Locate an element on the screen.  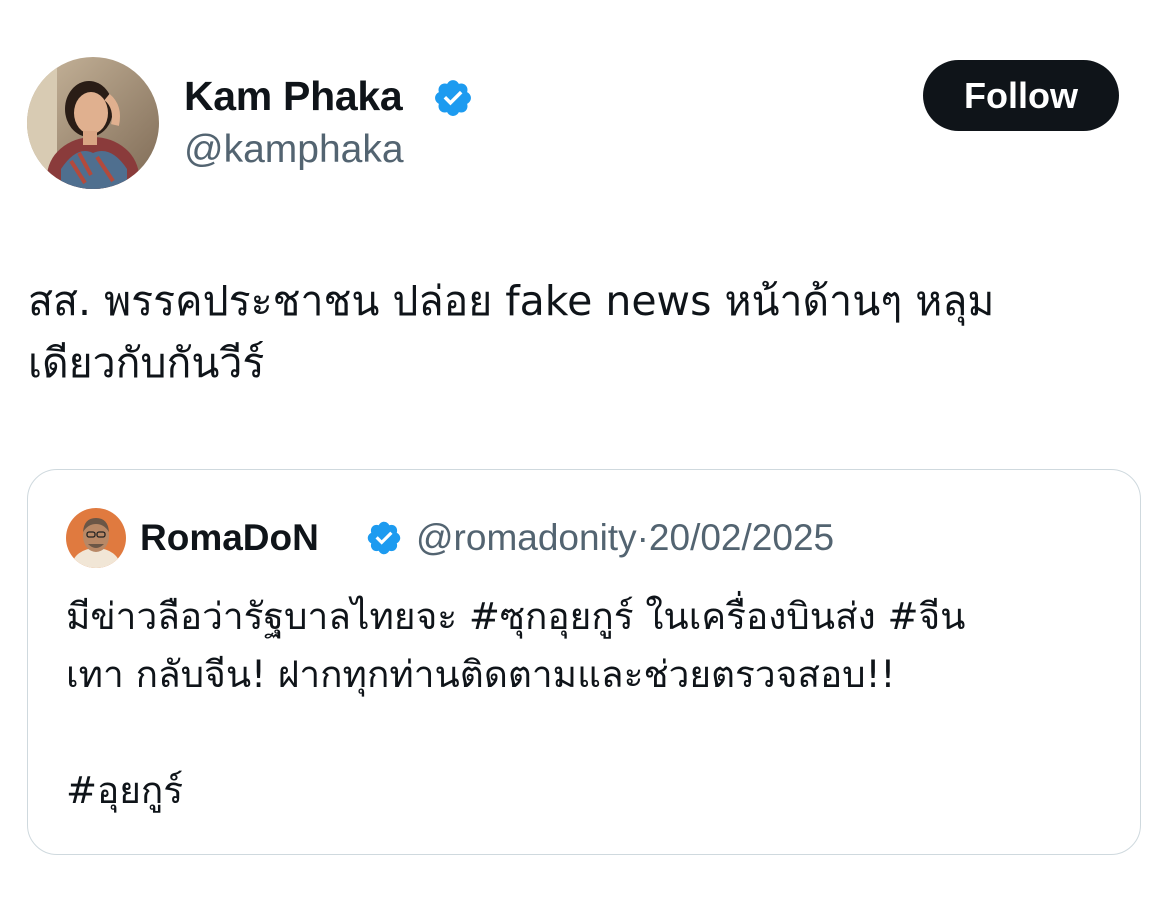
quoted-author-handle: @romadonity is located at coordinates (526, 537).